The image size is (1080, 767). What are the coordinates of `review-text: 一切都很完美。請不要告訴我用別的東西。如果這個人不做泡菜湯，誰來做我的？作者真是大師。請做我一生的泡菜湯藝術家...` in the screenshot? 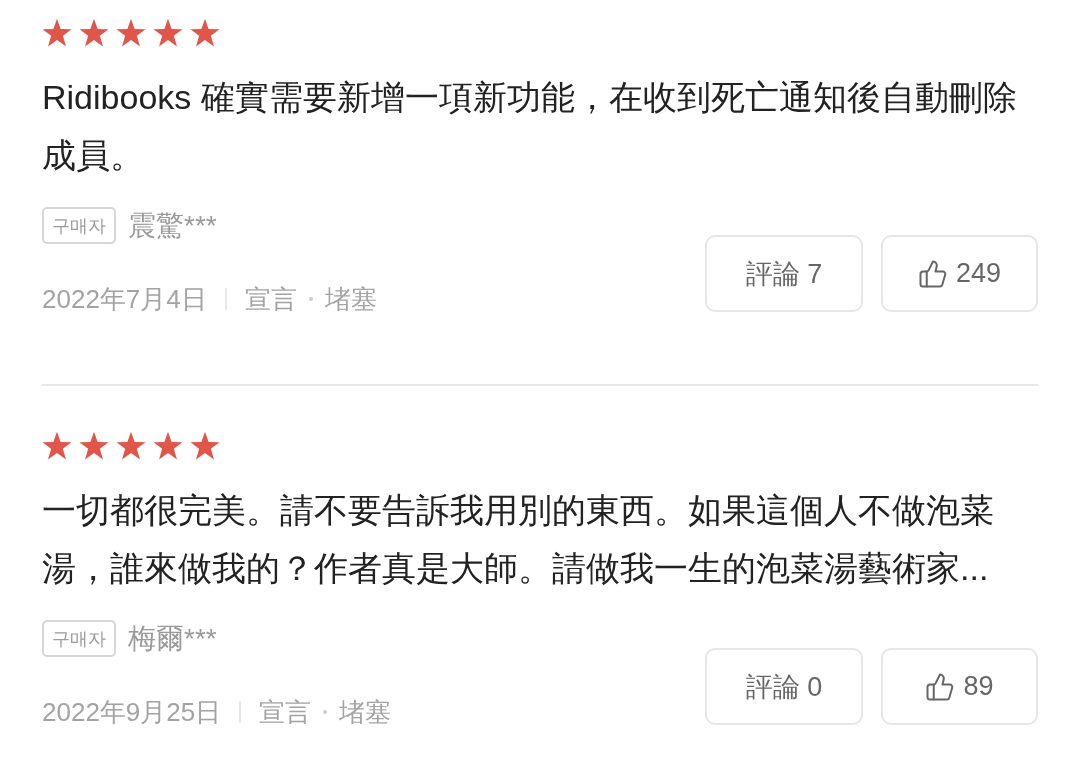 It's located at (518, 539).